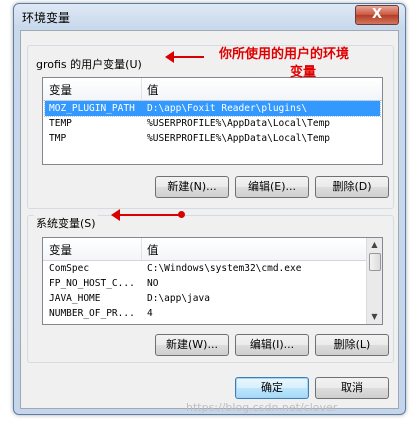  Describe the element at coordinates (58, 138) in the screenshot. I see `variable-name: TMP` at that location.